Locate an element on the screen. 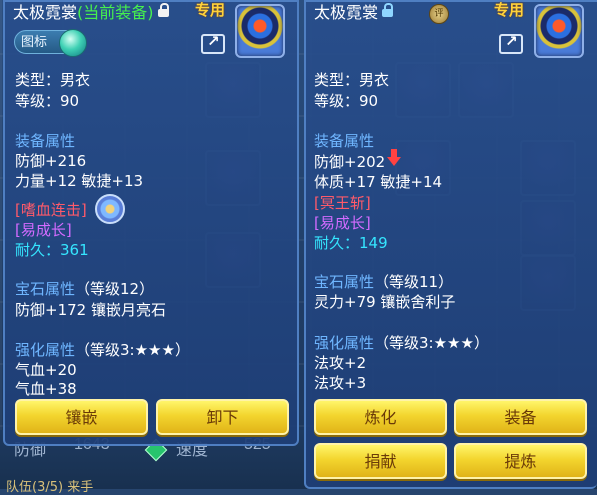  attr-str-agi: 力量+12 敏捷+13 is located at coordinates (79, 181).